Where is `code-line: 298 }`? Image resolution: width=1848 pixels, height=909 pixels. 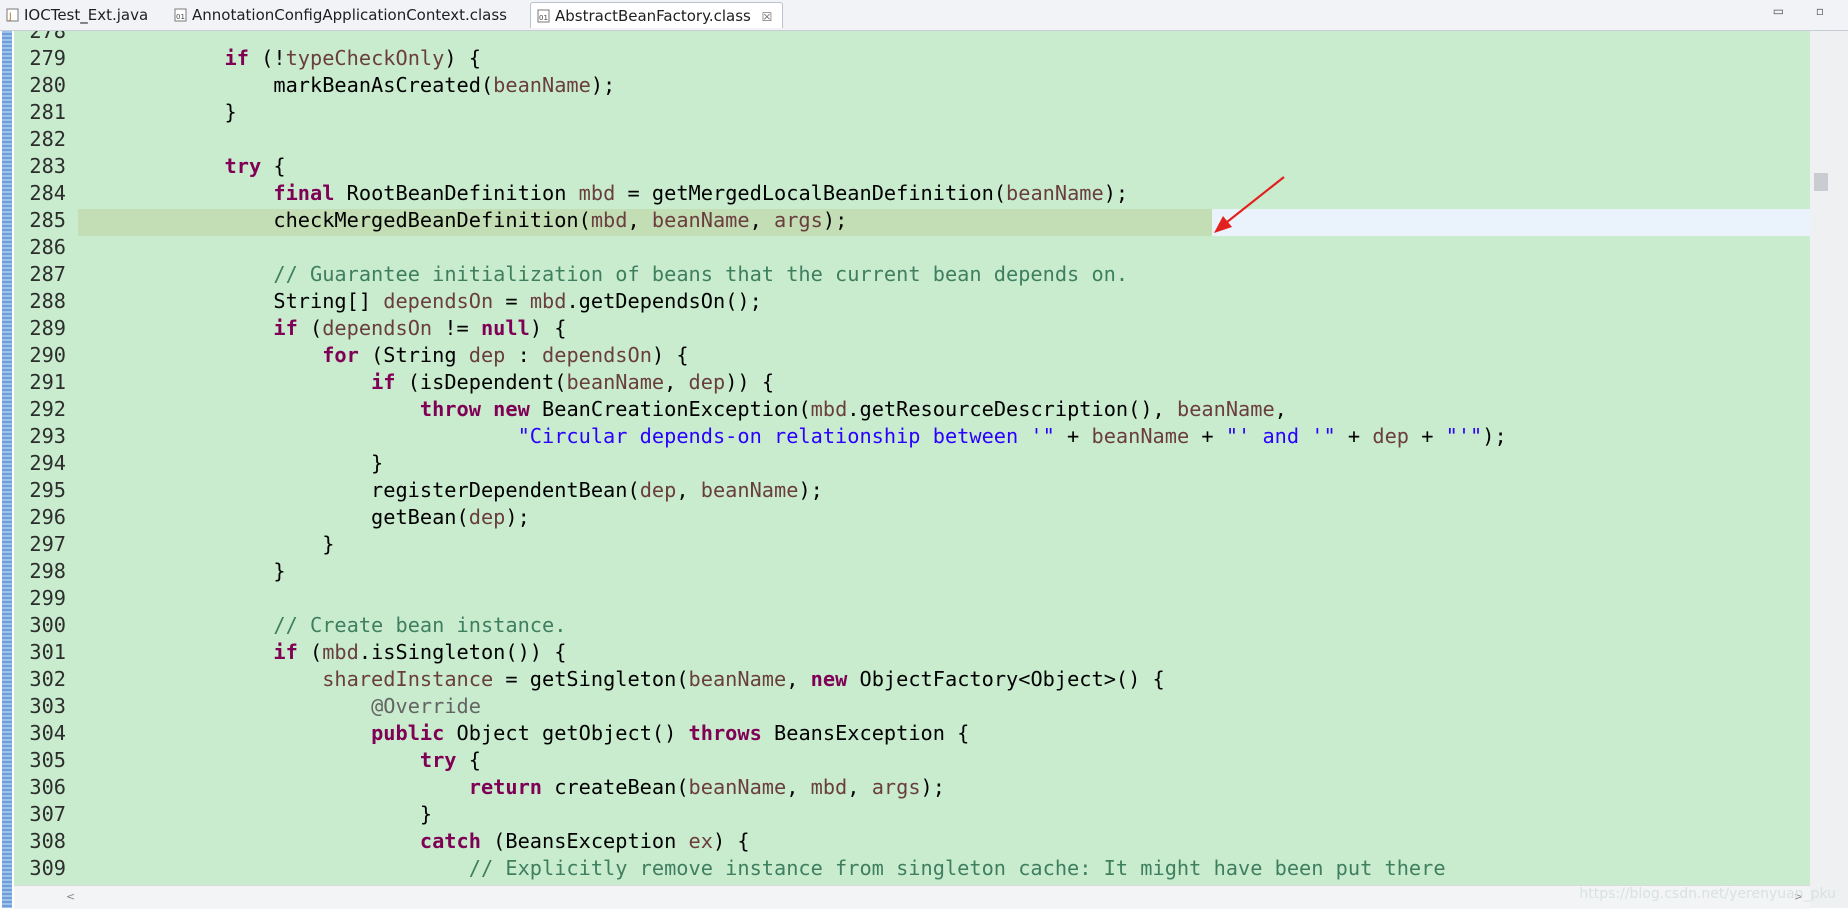 code-line: 298 } is located at coordinates (912, 571).